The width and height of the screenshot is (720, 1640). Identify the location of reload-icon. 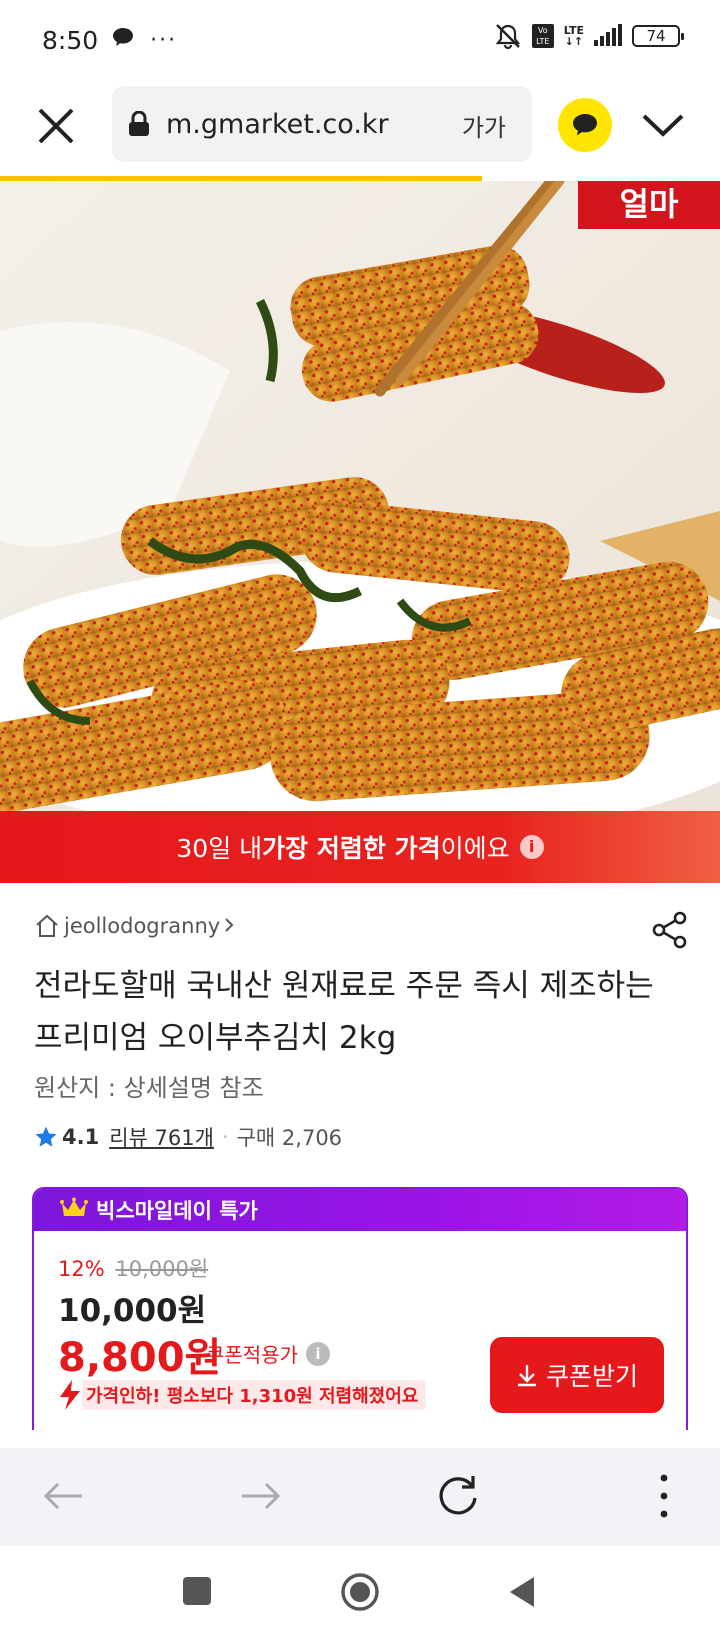
(458, 1496).